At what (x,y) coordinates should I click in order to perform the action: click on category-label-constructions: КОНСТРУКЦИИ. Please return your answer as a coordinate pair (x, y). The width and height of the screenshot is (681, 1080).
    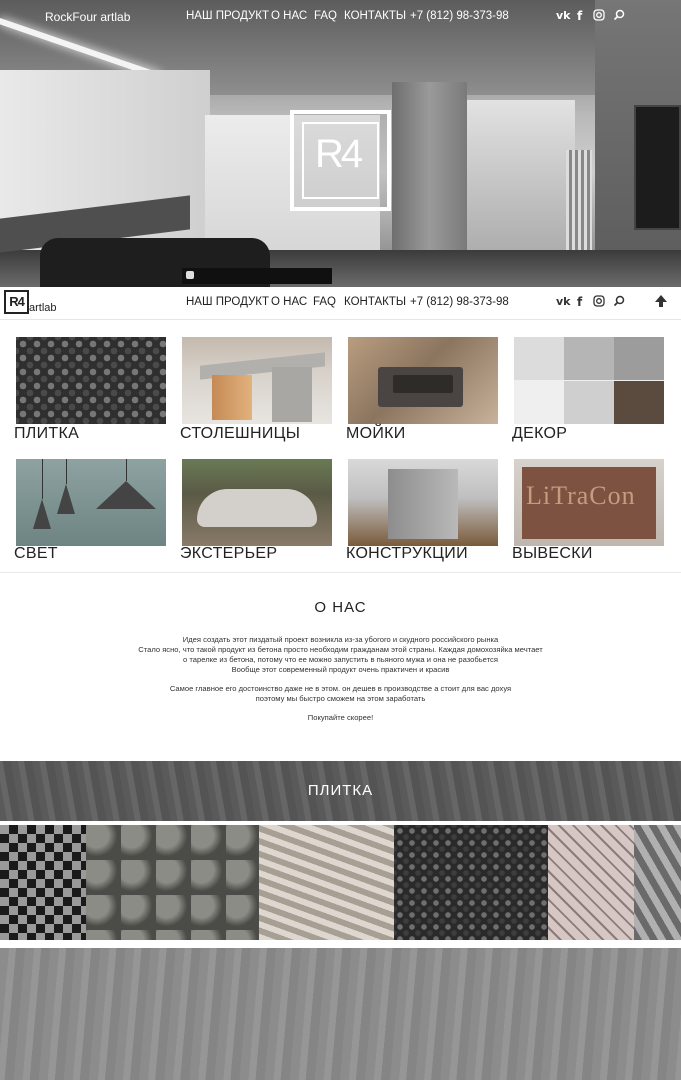
    Looking at the image, I should click on (407, 554).